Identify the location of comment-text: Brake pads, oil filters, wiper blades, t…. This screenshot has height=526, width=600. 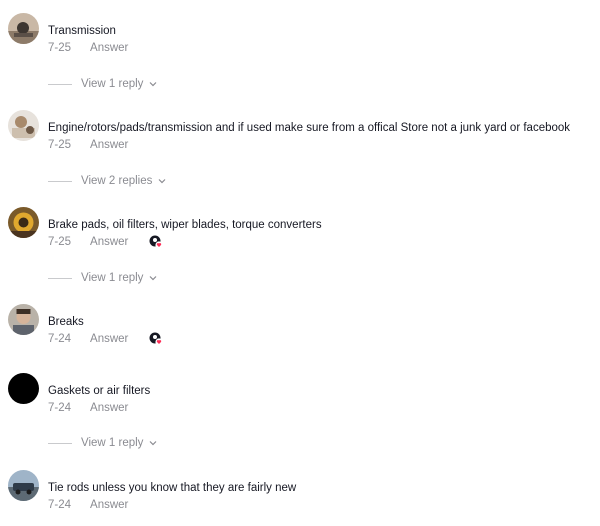
(185, 225).